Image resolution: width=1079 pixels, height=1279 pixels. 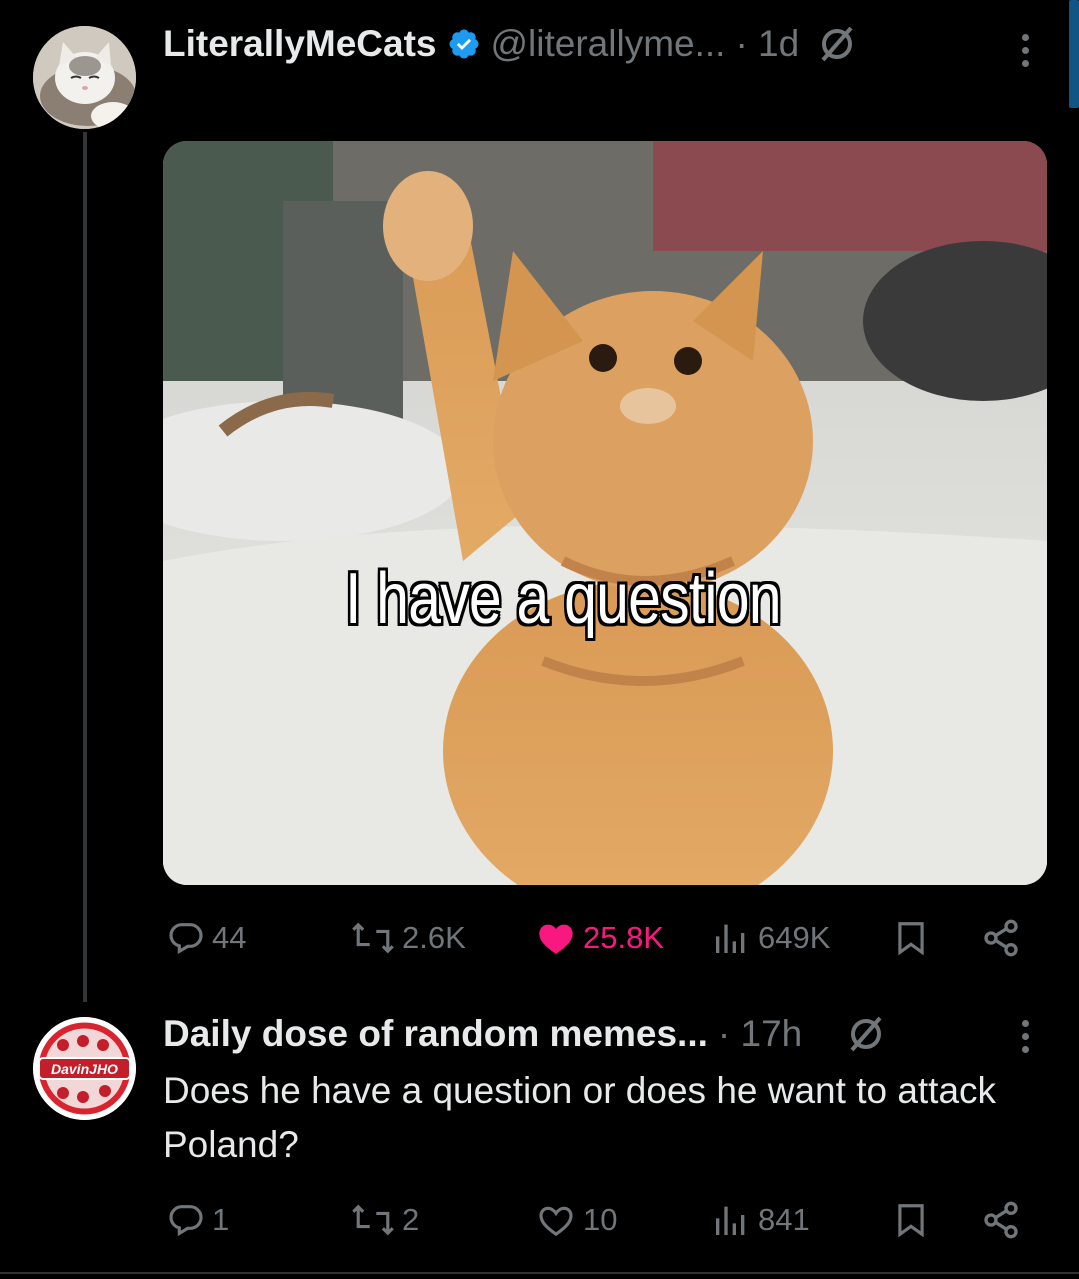 What do you see at coordinates (221, 1219) in the screenshot?
I see `reply-count: 1` at bounding box center [221, 1219].